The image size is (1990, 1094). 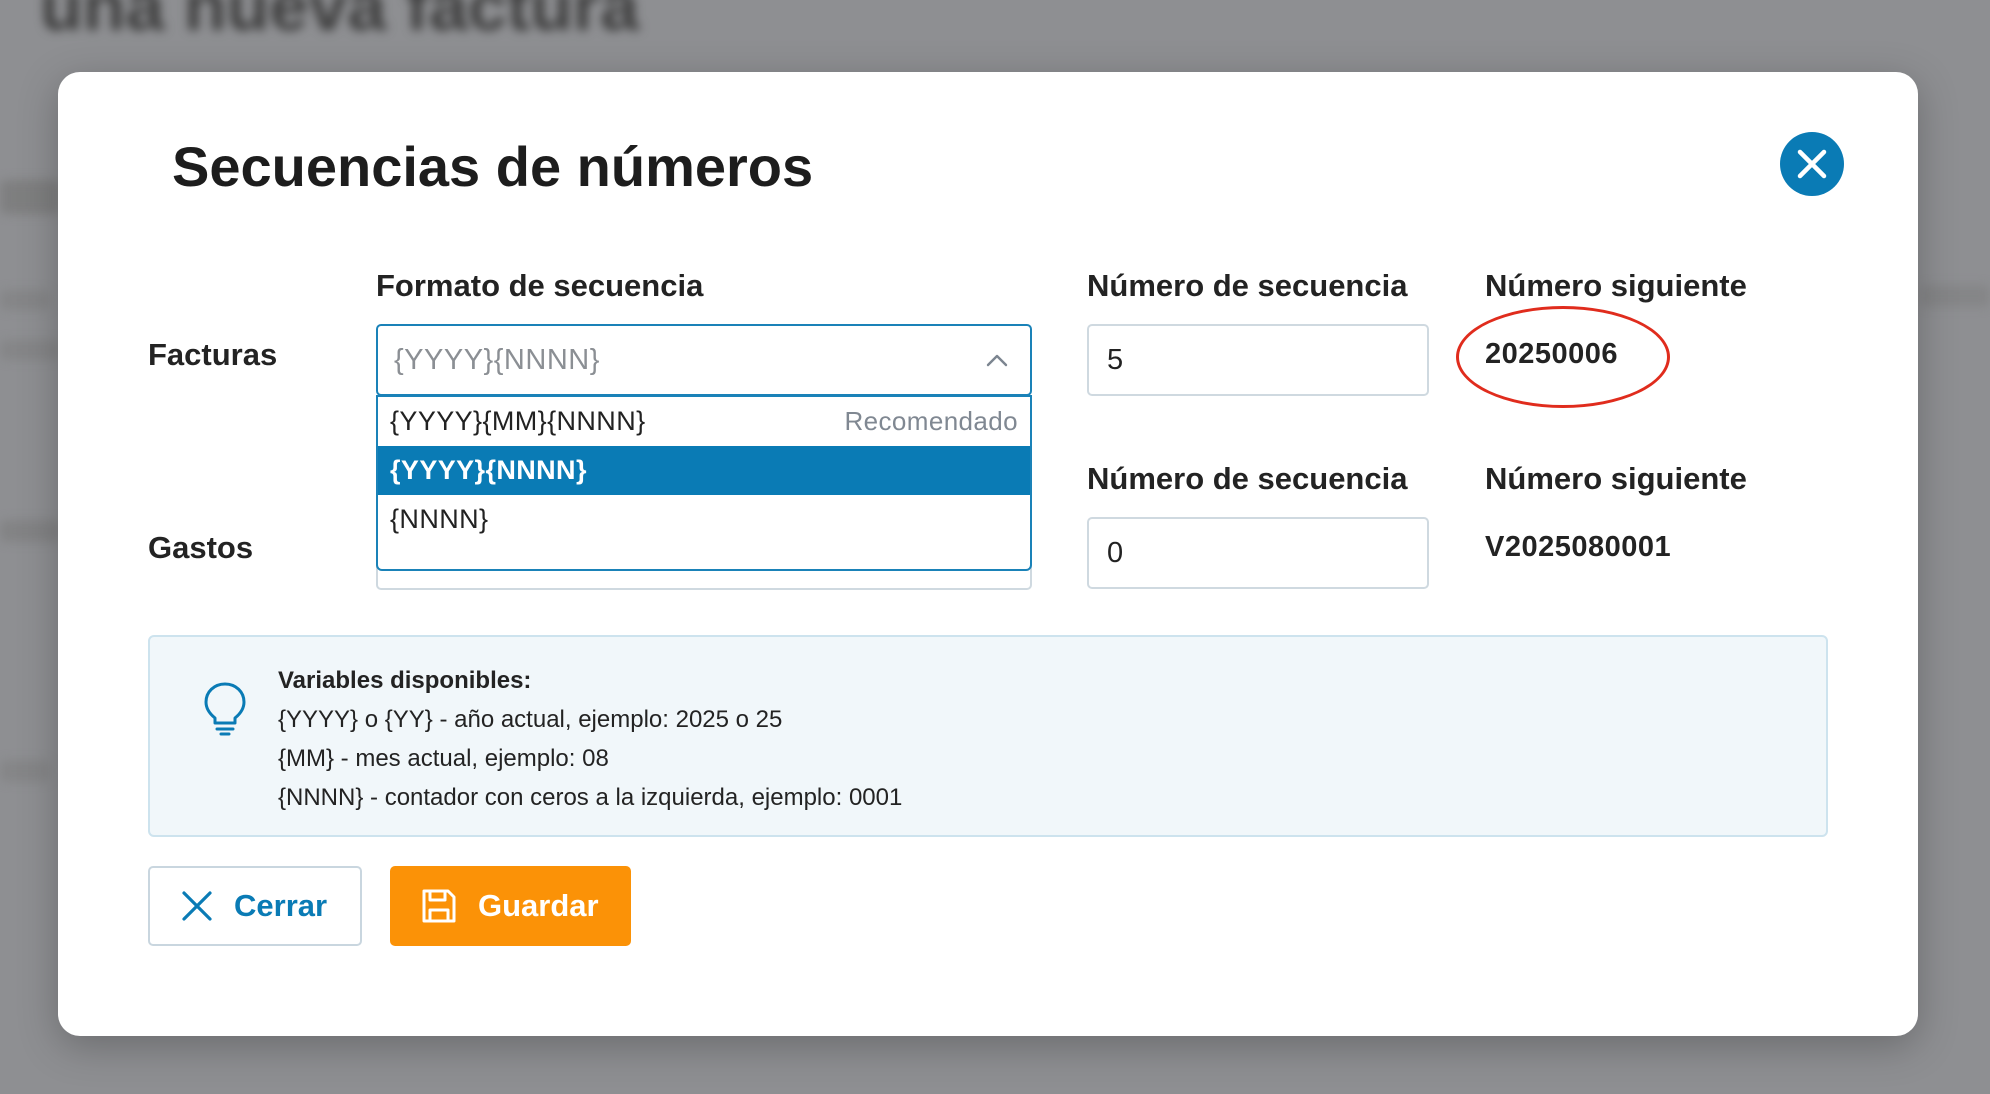 I want to click on row-label-gastos: Gastos, so click(x=201, y=547).